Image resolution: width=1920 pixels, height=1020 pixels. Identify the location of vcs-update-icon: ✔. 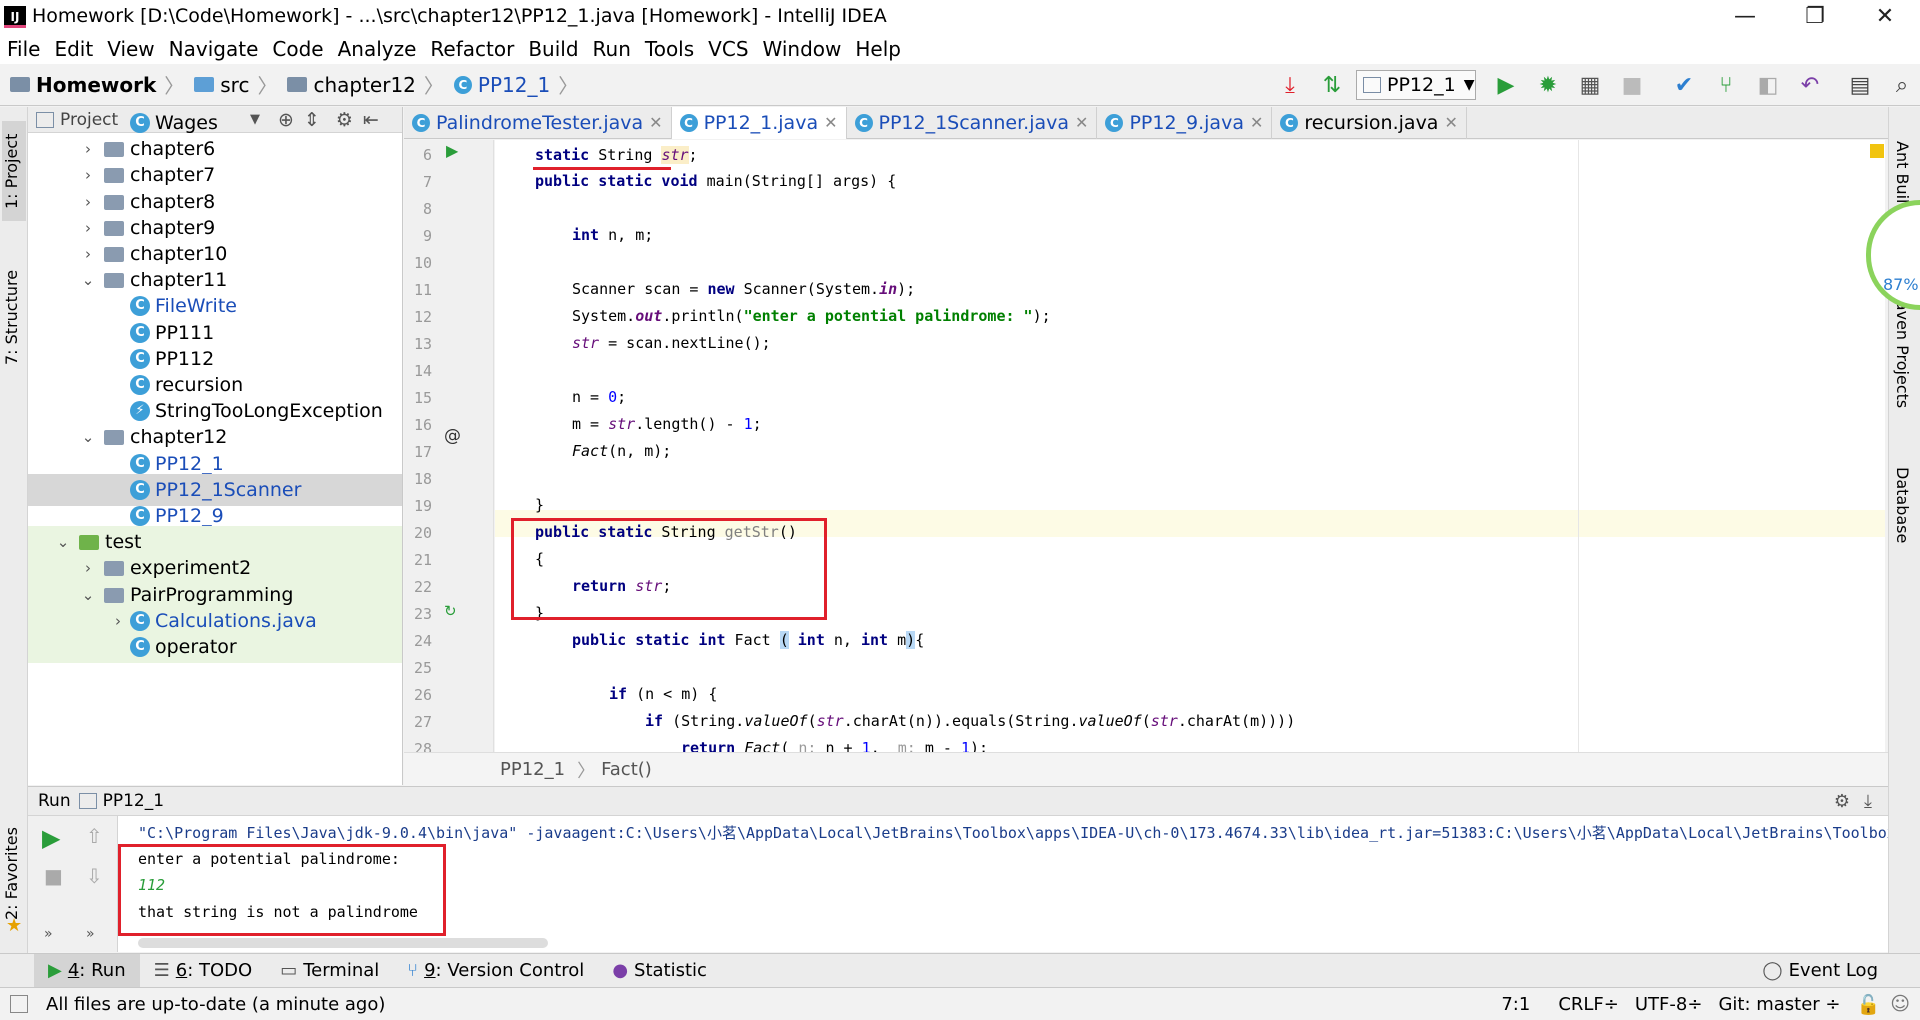
(1684, 86).